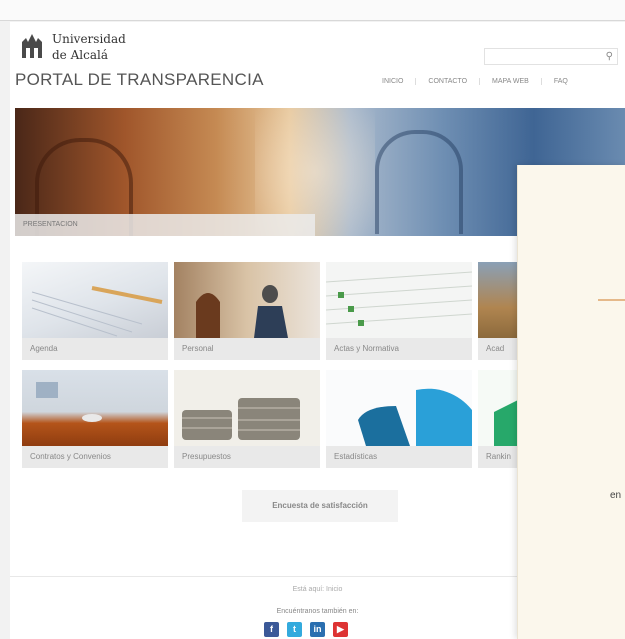 Image resolution: width=625 pixels, height=639 pixels. What do you see at coordinates (510, 81) in the screenshot?
I see `nav-item-mapa-web: MAPA WEB` at bounding box center [510, 81].